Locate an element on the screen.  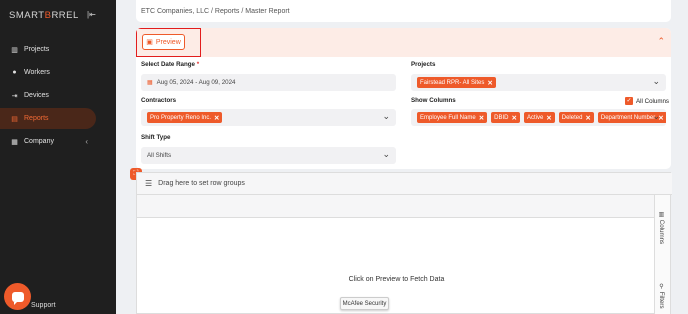
sidebar-item-projects: ▥ Projects is located at coordinates (48, 49).